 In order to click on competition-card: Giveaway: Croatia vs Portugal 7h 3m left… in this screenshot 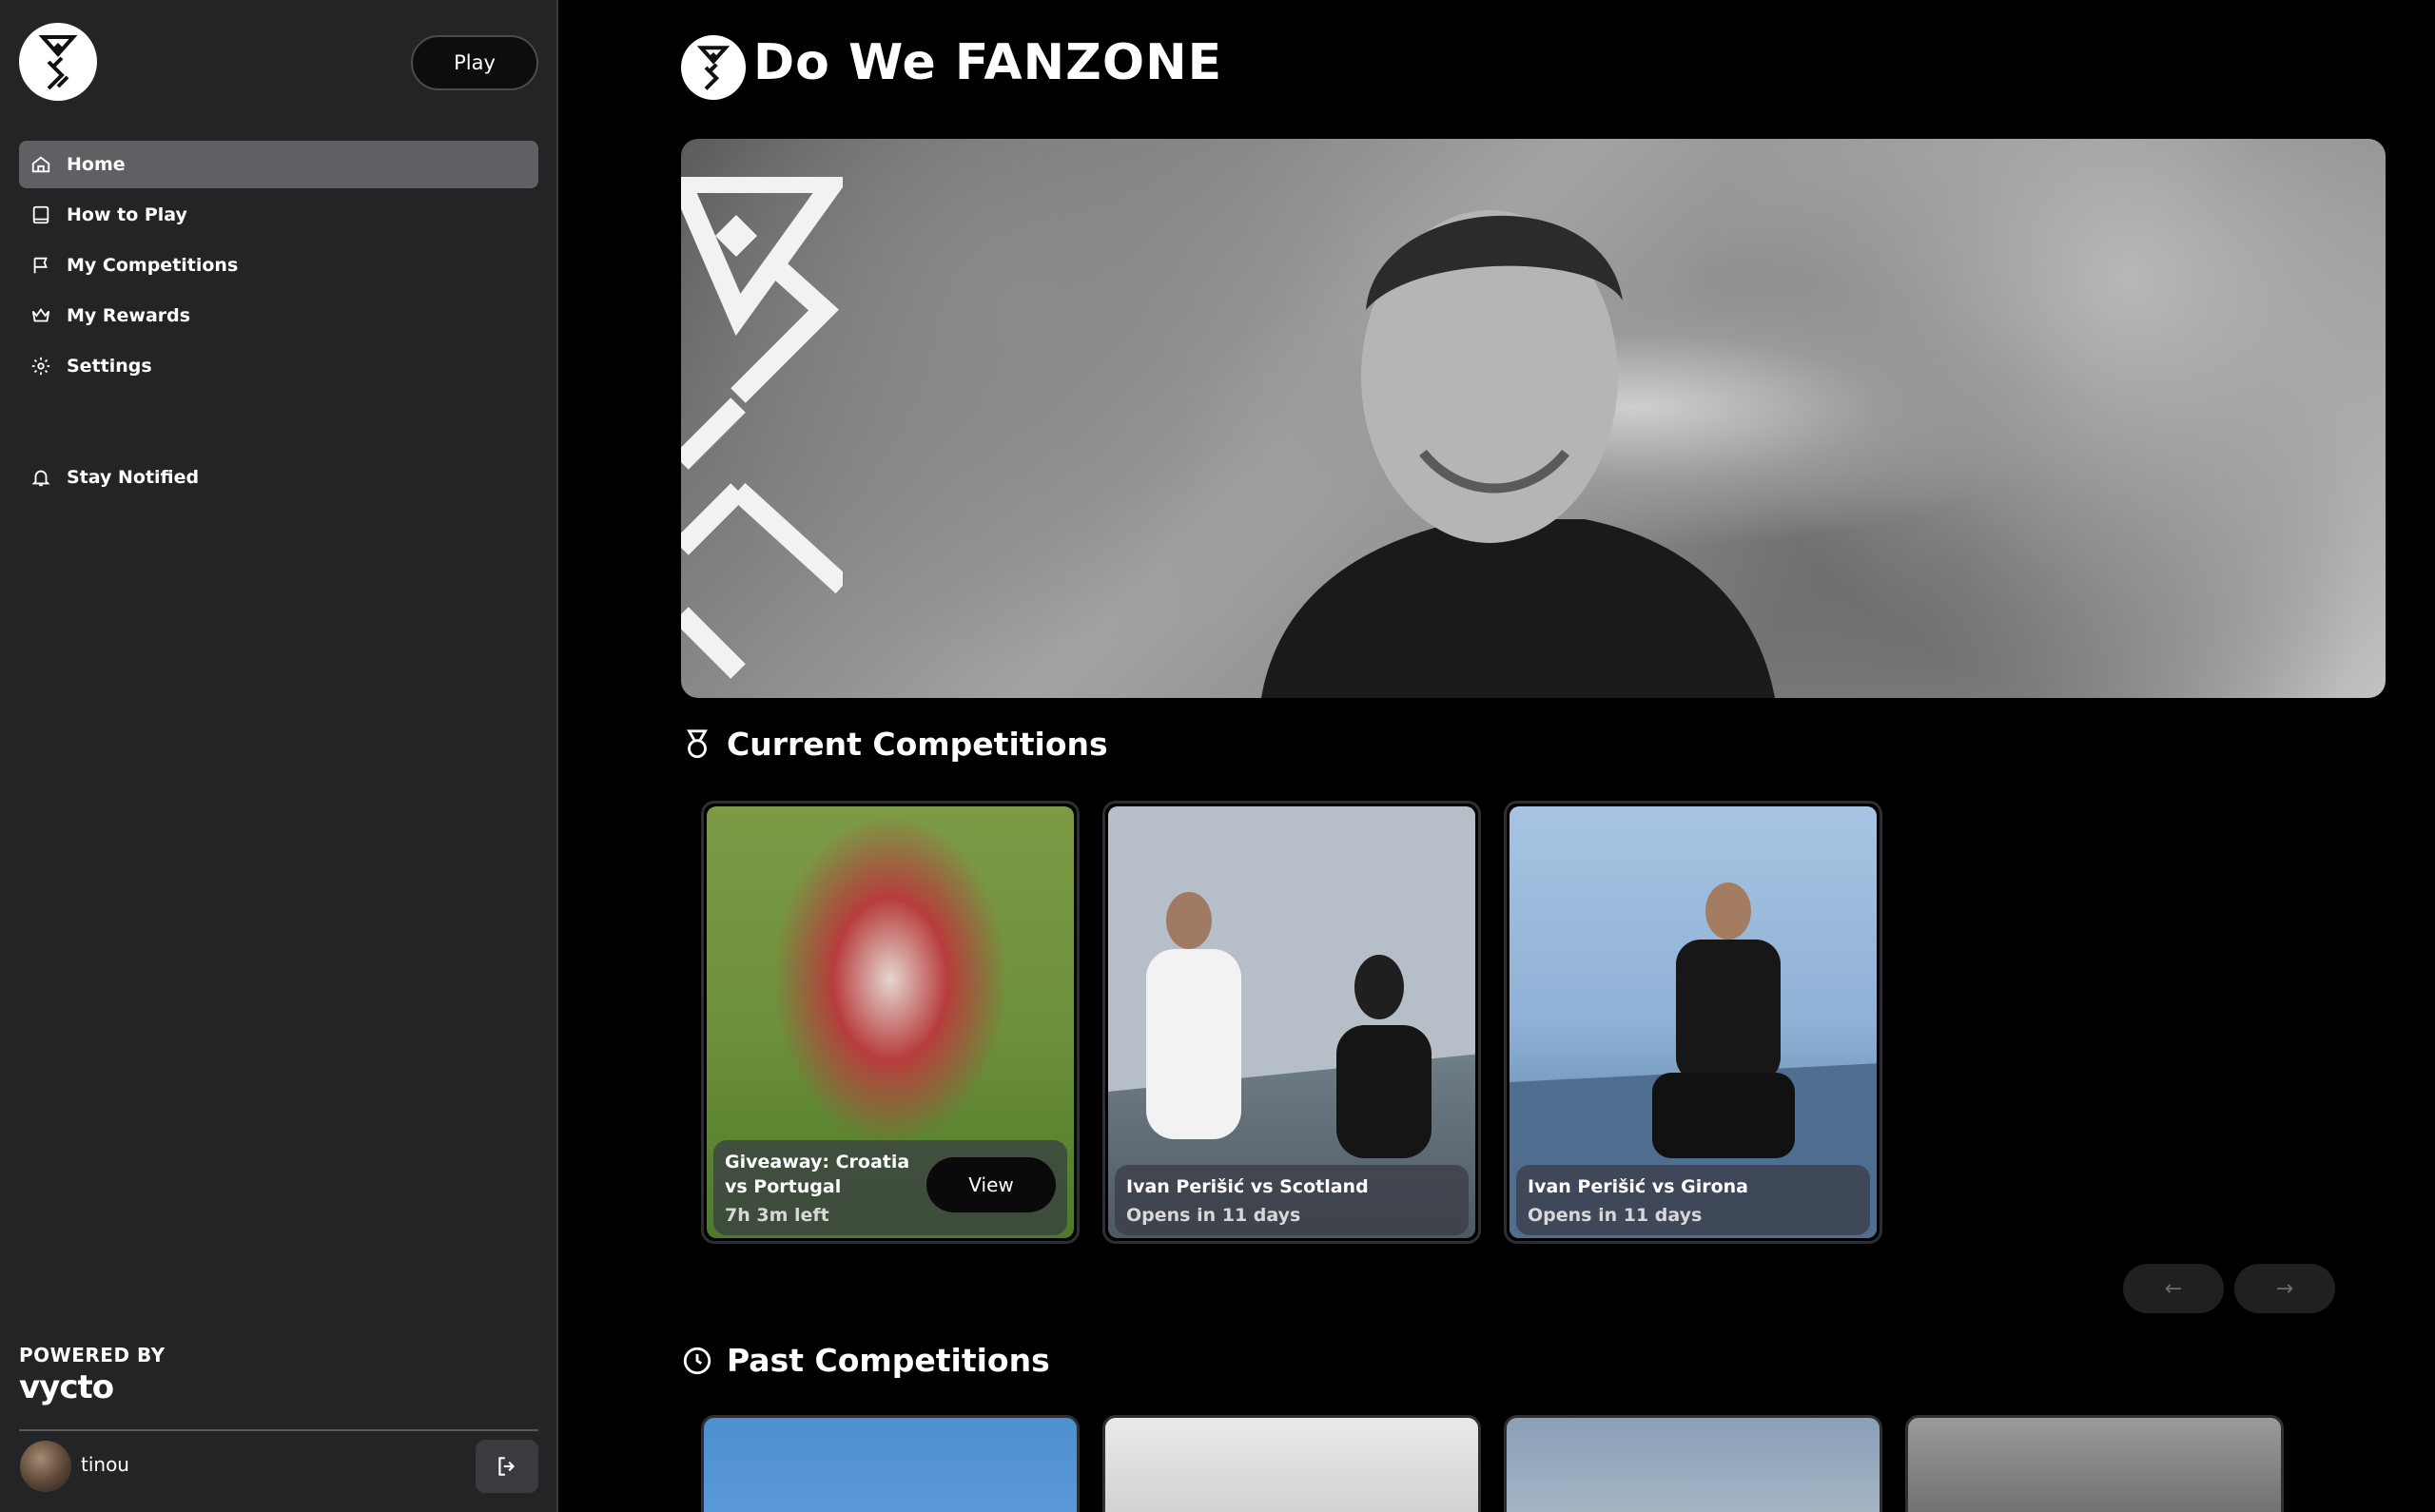, I will do `click(890, 1022)`.